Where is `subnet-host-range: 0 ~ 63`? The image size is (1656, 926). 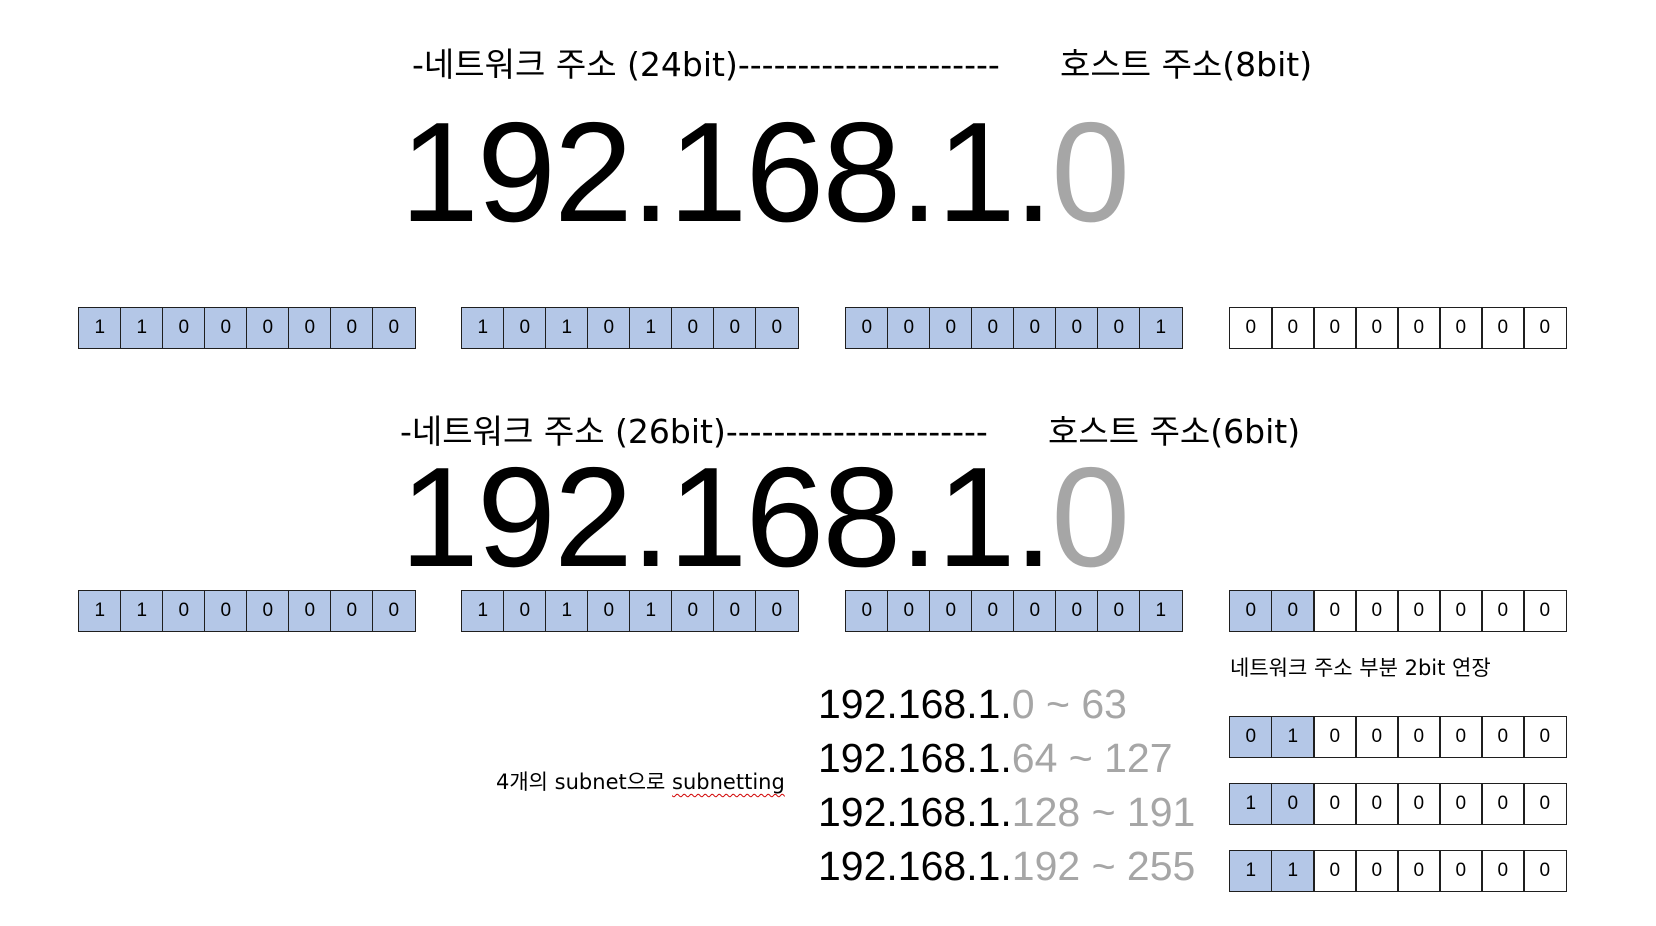 subnet-host-range: 0 ~ 63 is located at coordinates (1069, 704).